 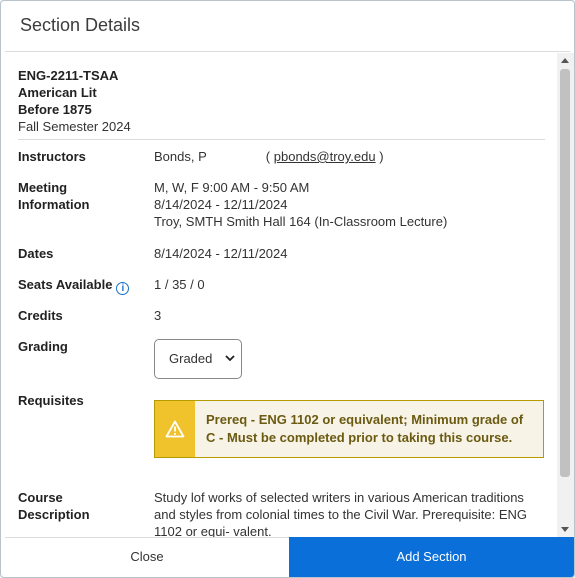 I want to click on content-scrollbar, so click(x=565, y=295).